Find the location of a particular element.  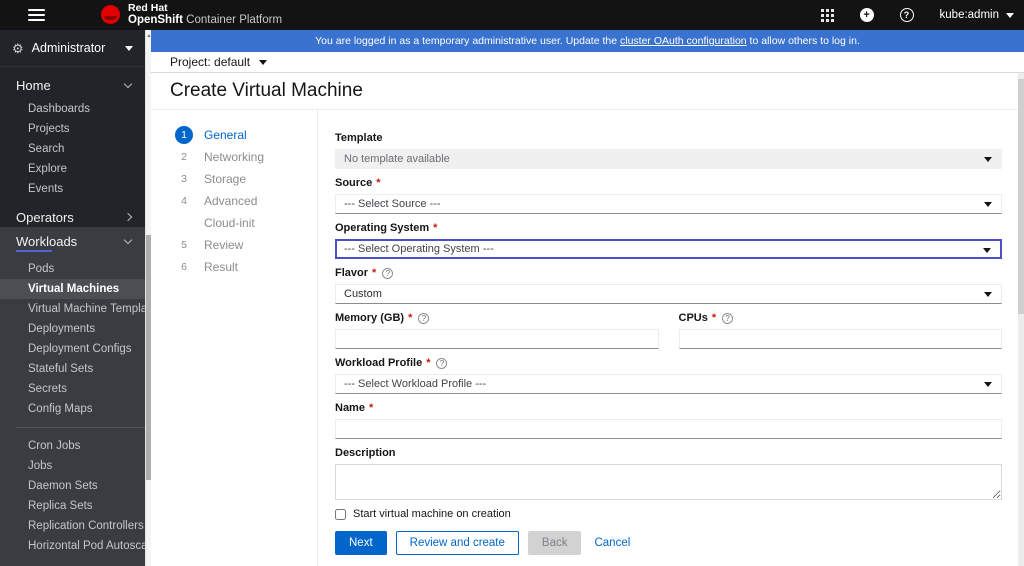

back-button: Back is located at coordinates (554, 543).